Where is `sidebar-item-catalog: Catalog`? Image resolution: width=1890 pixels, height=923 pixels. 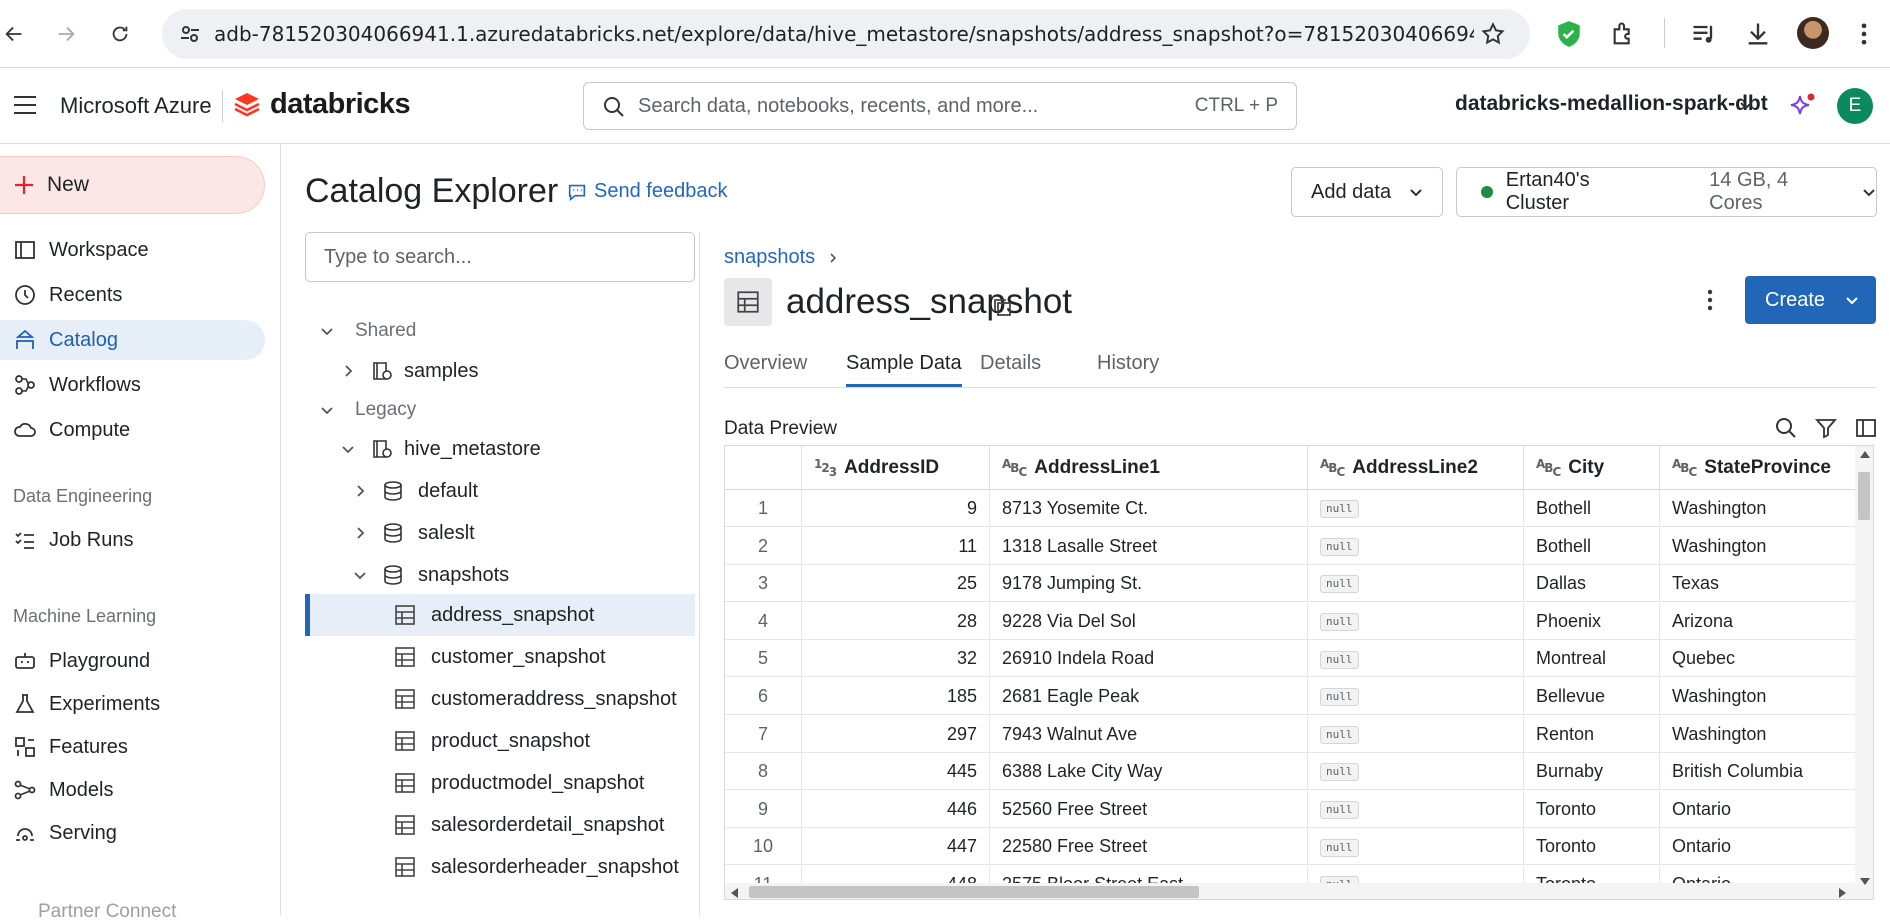 sidebar-item-catalog: Catalog is located at coordinates (132, 340).